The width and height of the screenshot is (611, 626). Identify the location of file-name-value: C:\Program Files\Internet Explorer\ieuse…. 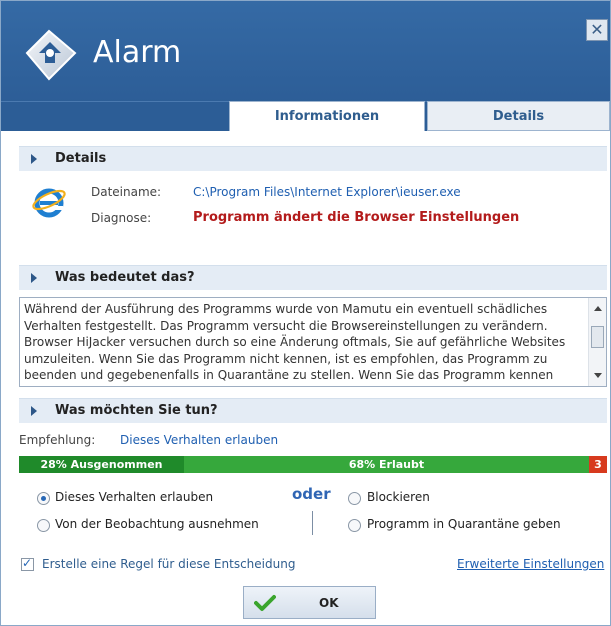
(327, 192).